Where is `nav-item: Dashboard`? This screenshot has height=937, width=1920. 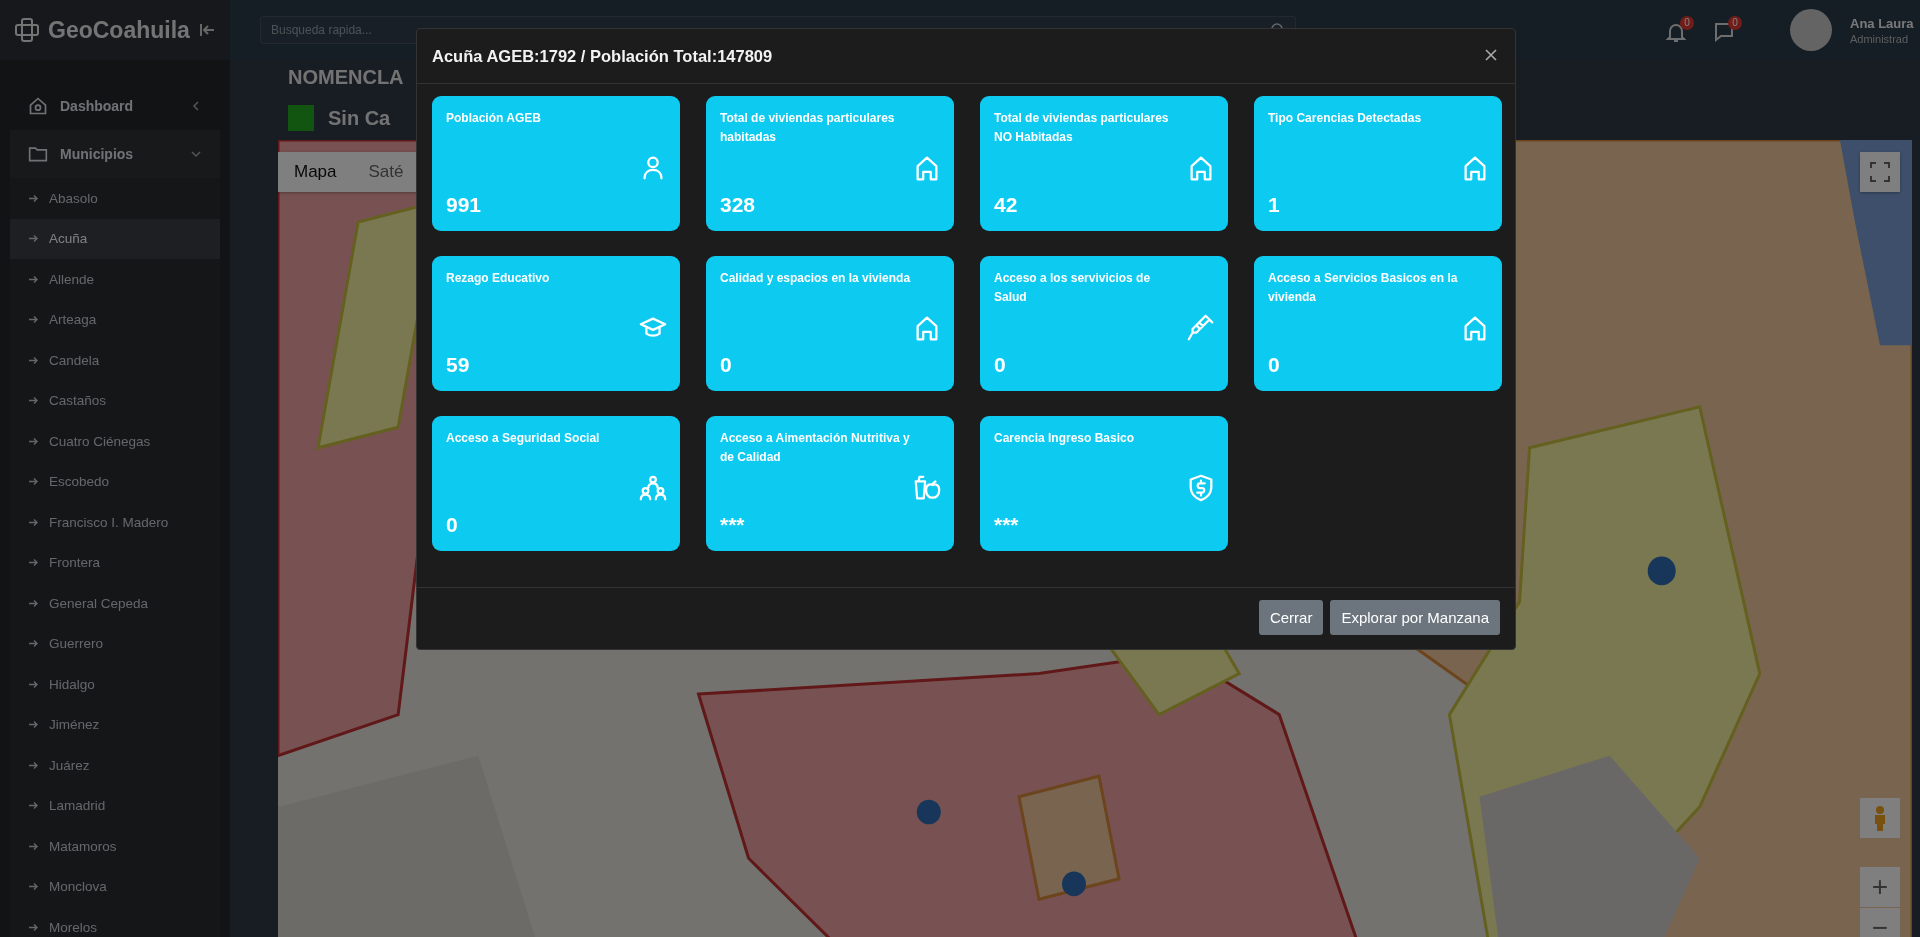
nav-item: Dashboard is located at coordinates (115, 106).